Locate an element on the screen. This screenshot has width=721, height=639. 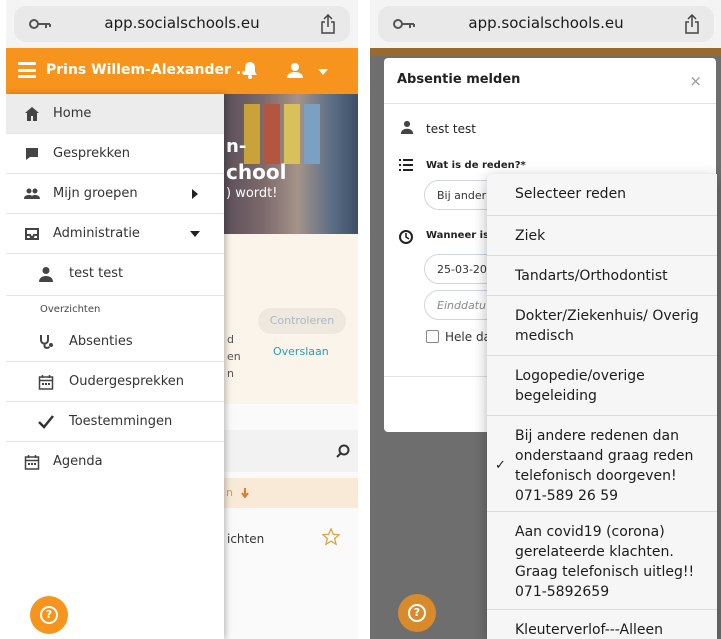
menu-item-gesprekken: Gesprekken is located at coordinates (115, 154).